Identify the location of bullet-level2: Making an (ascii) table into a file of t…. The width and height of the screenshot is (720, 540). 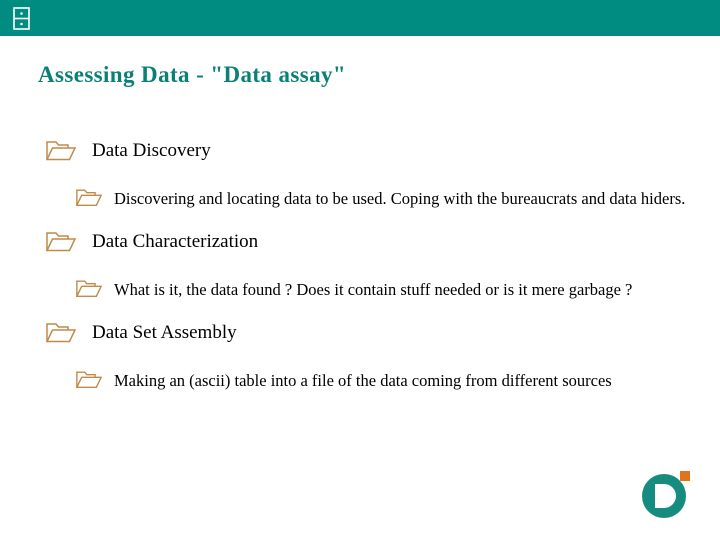
(394, 382).